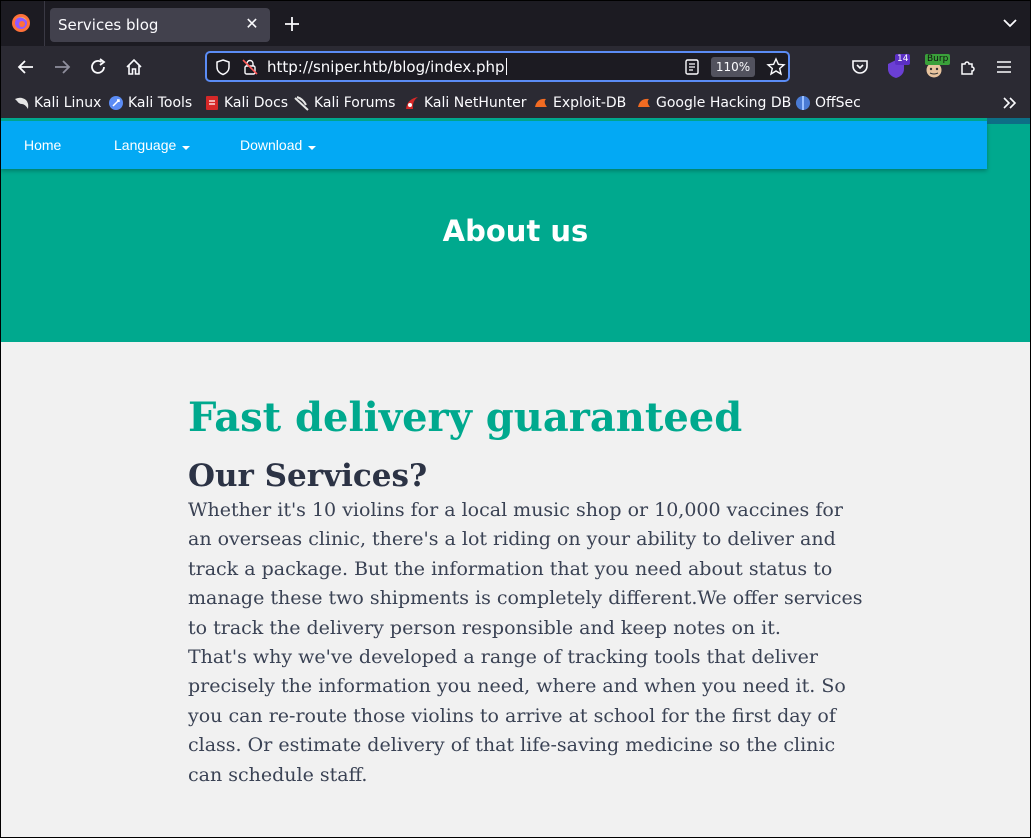 The width and height of the screenshot is (1031, 838). I want to click on tab-services-blog: Services blog ✕, so click(160, 25).